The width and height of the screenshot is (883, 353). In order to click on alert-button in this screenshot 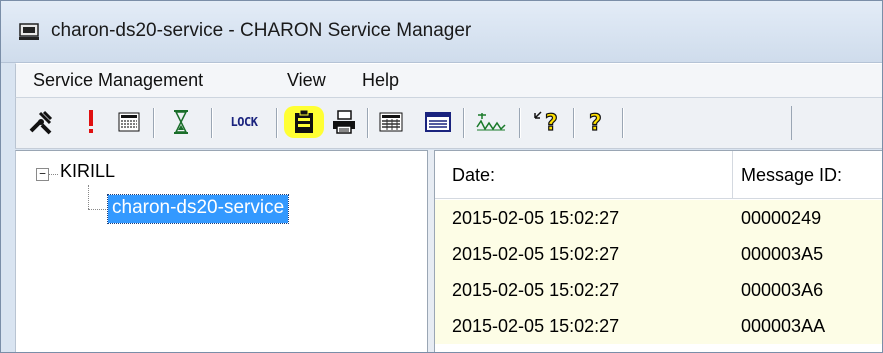, I will do `click(91, 122)`.